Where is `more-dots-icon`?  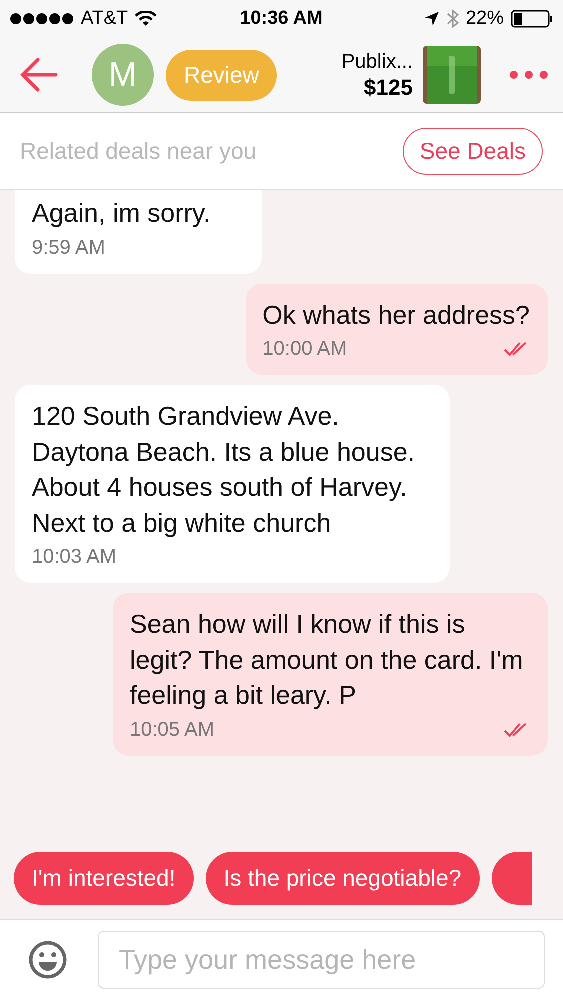
more-dots-icon is located at coordinates (529, 75).